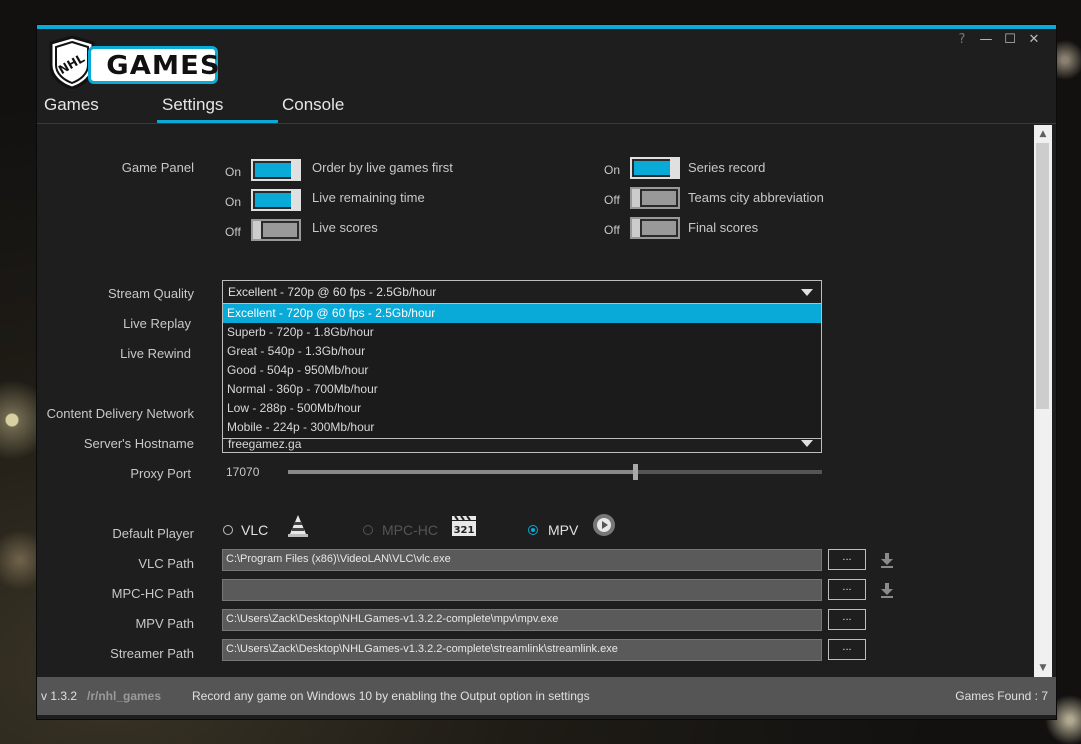 The height and width of the screenshot is (744, 1081). I want to click on mpc-hc-radio-label: MPC-HC, so click(410, 530).